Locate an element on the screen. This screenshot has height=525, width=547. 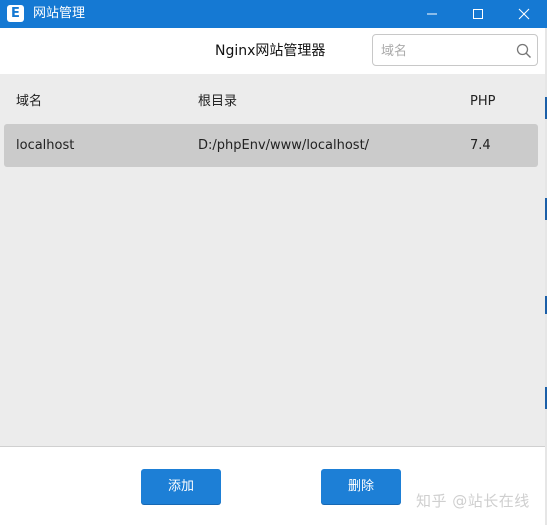
close-icon is located at coordinates (524, 14).